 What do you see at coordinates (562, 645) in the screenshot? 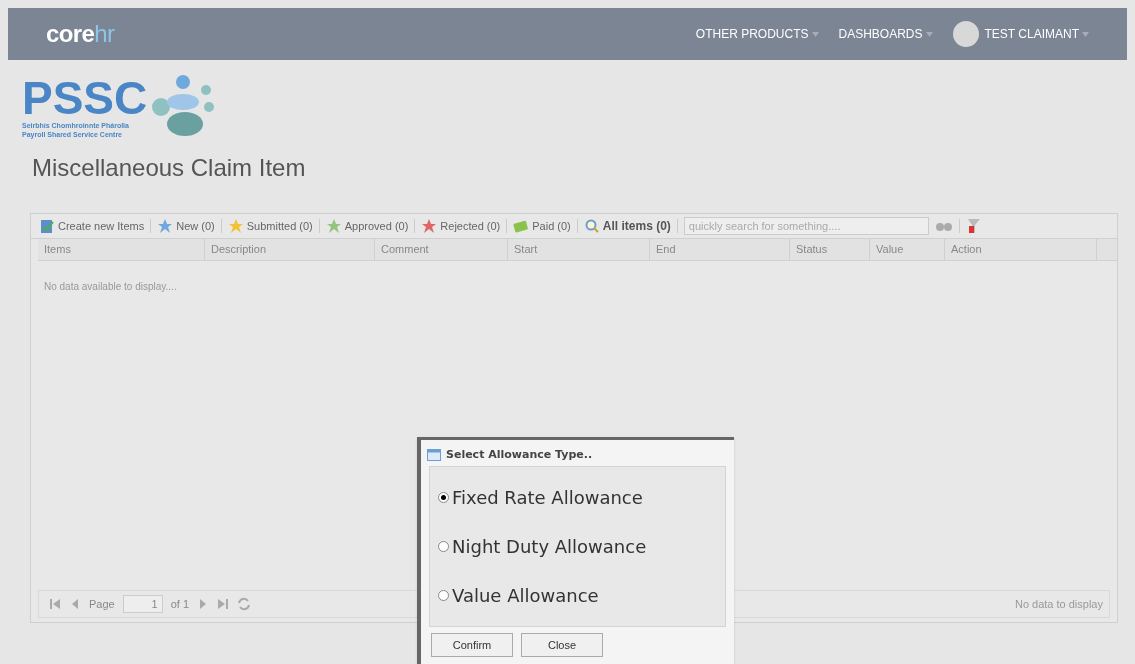
I see `dialog-button: Close` at bounding box center [562, 645].